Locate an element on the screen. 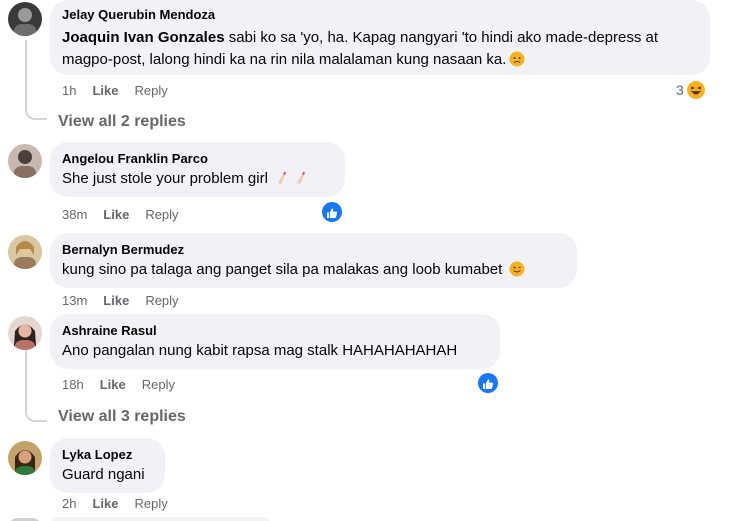  tongue-out-emoji-icon is located at coordinates (517, 269).